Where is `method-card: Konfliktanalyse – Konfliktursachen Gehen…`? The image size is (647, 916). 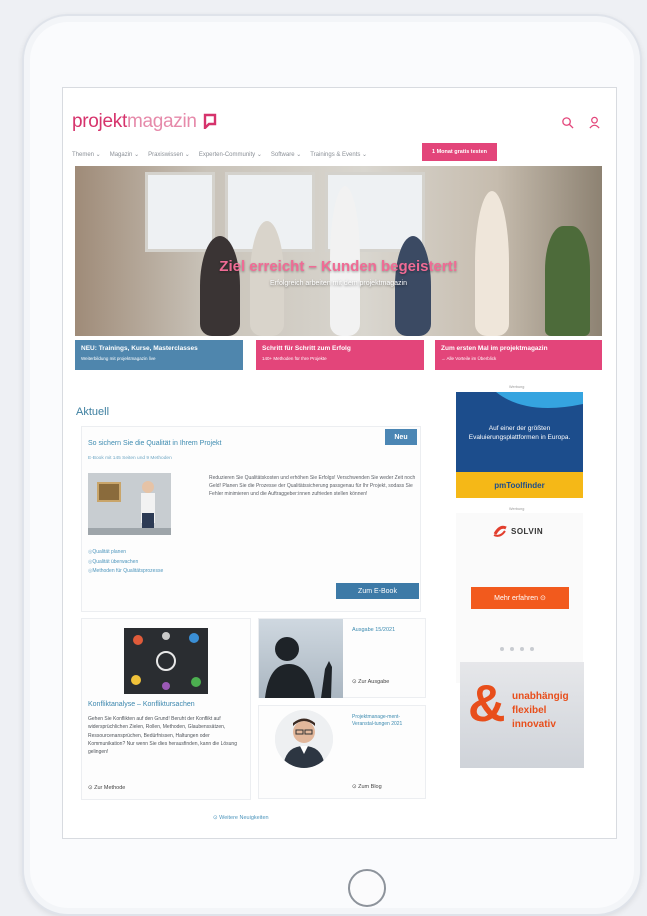 method-card: Konfliktanalyse – Konfliktursachen Gehen… is located at coordinates (166, 709).